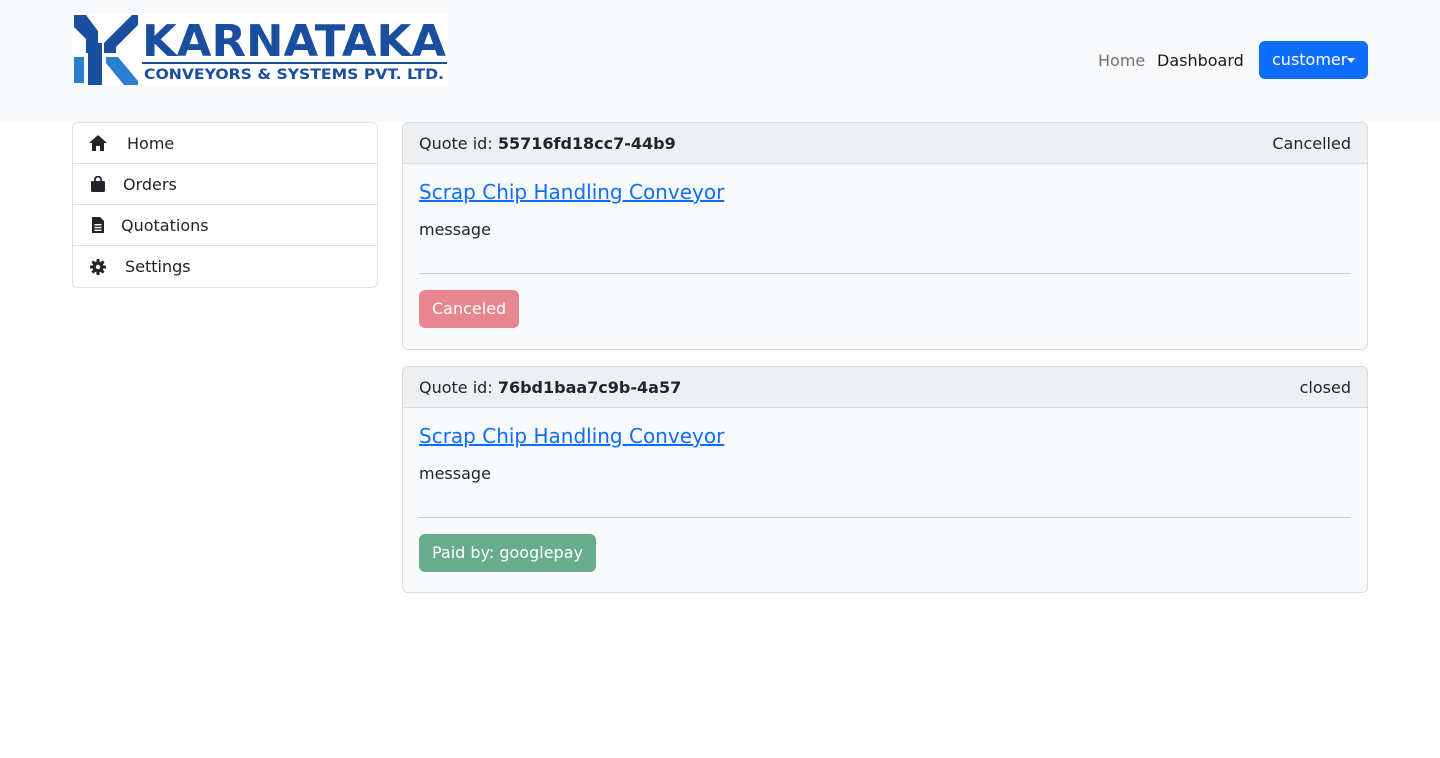 Image resolution: width=1440 pixels, height=758 pixels. What do you see at coordinates (885, 143) in the screenshot?
I see `quote-card-header: Quote id: 55716fd18cc7-44b9 Cancelled` at bounding box center [885, 143].